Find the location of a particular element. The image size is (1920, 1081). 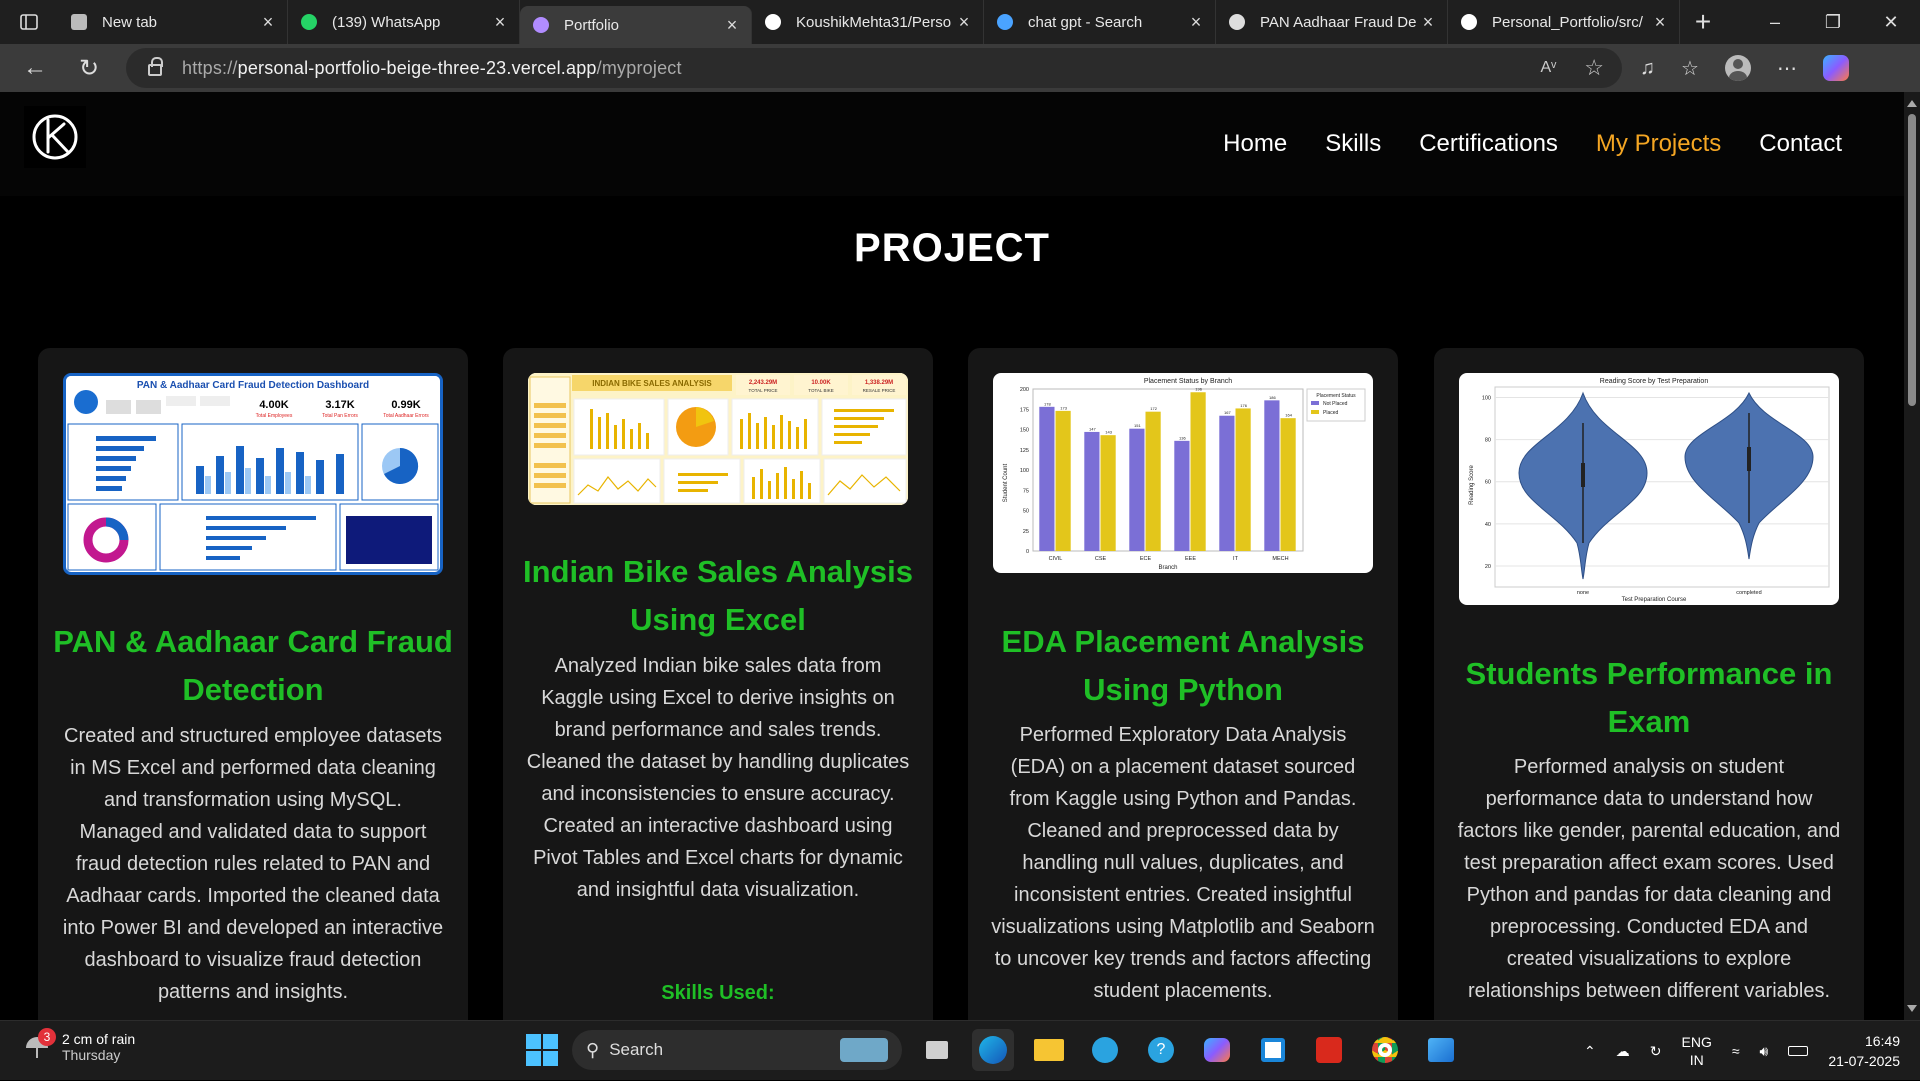

chart-legend: Placement Status Not Placed Placed is located at coordinates (1336, 405).